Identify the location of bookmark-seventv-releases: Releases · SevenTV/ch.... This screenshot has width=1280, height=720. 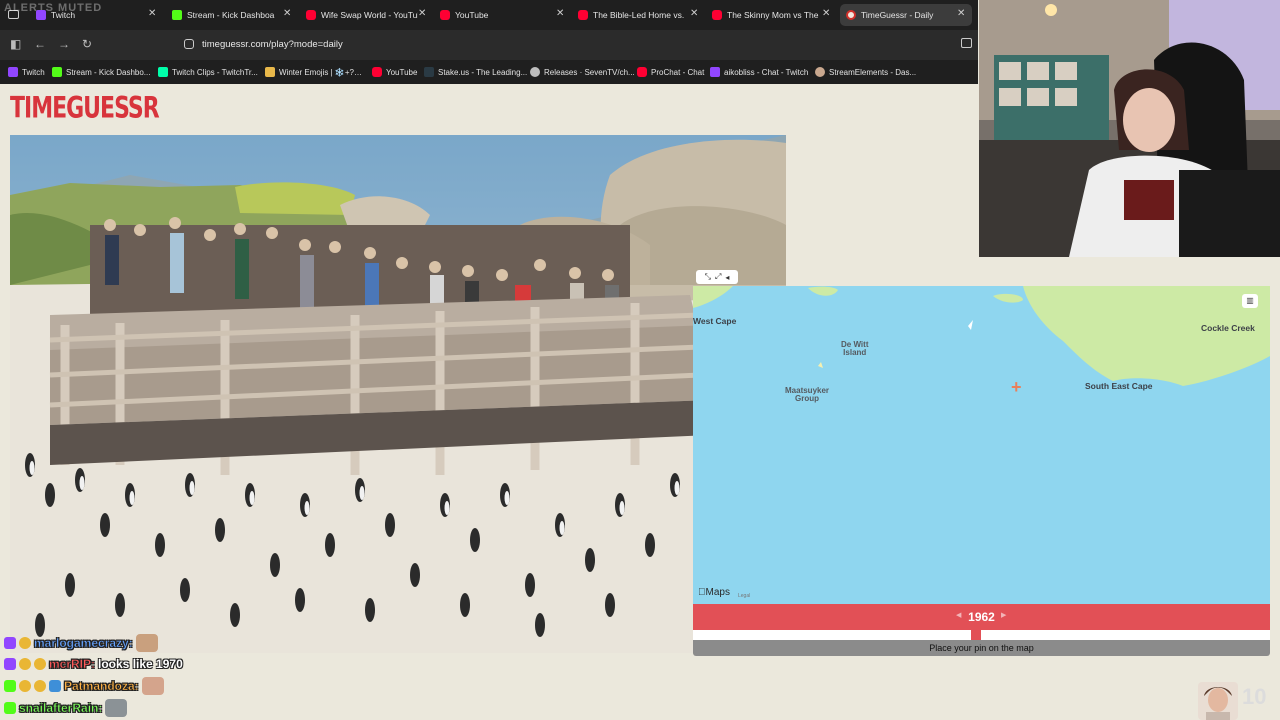
(582, 72).